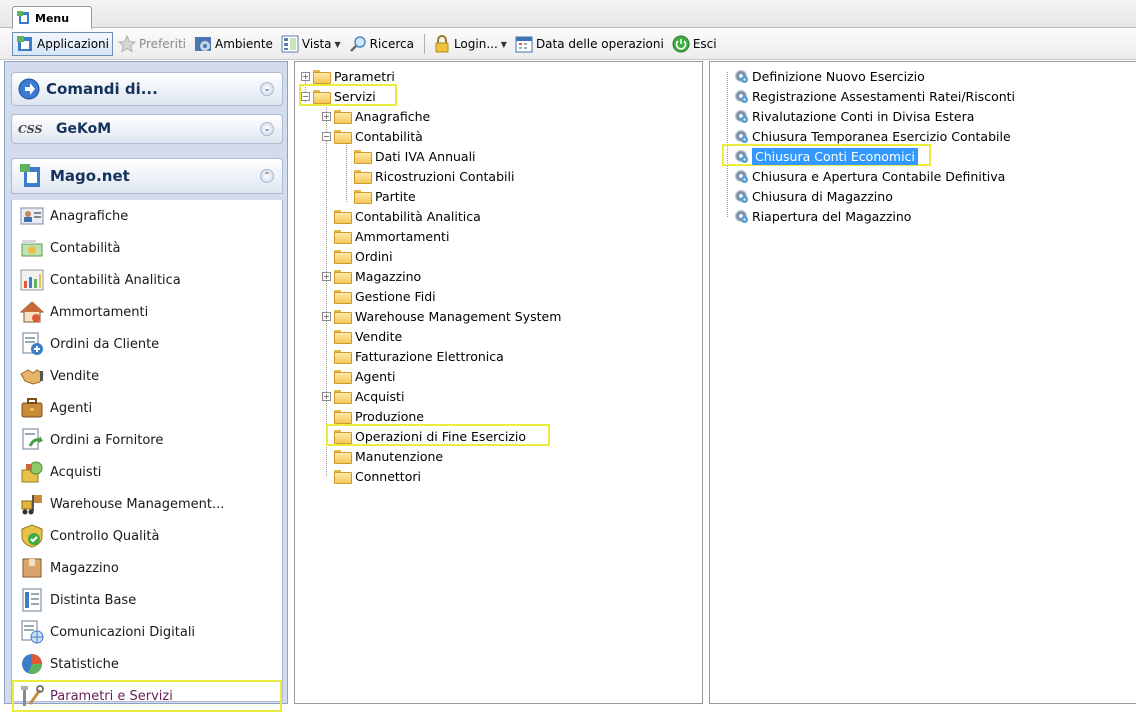  What do you see at coordinates (822, 216) in the screenshot?
I see `operation-item: Riapertura del Magazzino` at bounding box center [822, 216].